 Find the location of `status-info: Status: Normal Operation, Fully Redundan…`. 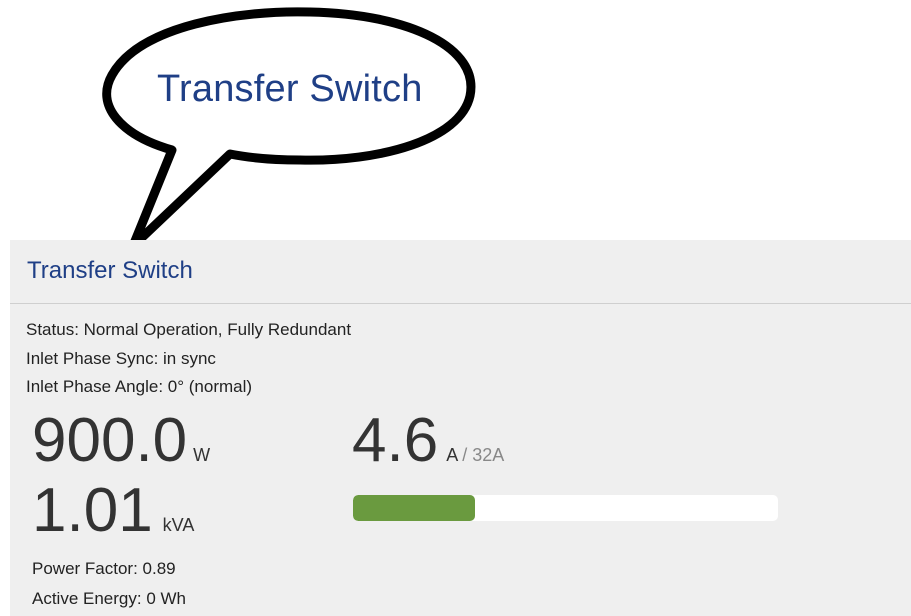

status-info: Status: Normal Operation, Fully Redundan… is located at coordinates (188, 359).